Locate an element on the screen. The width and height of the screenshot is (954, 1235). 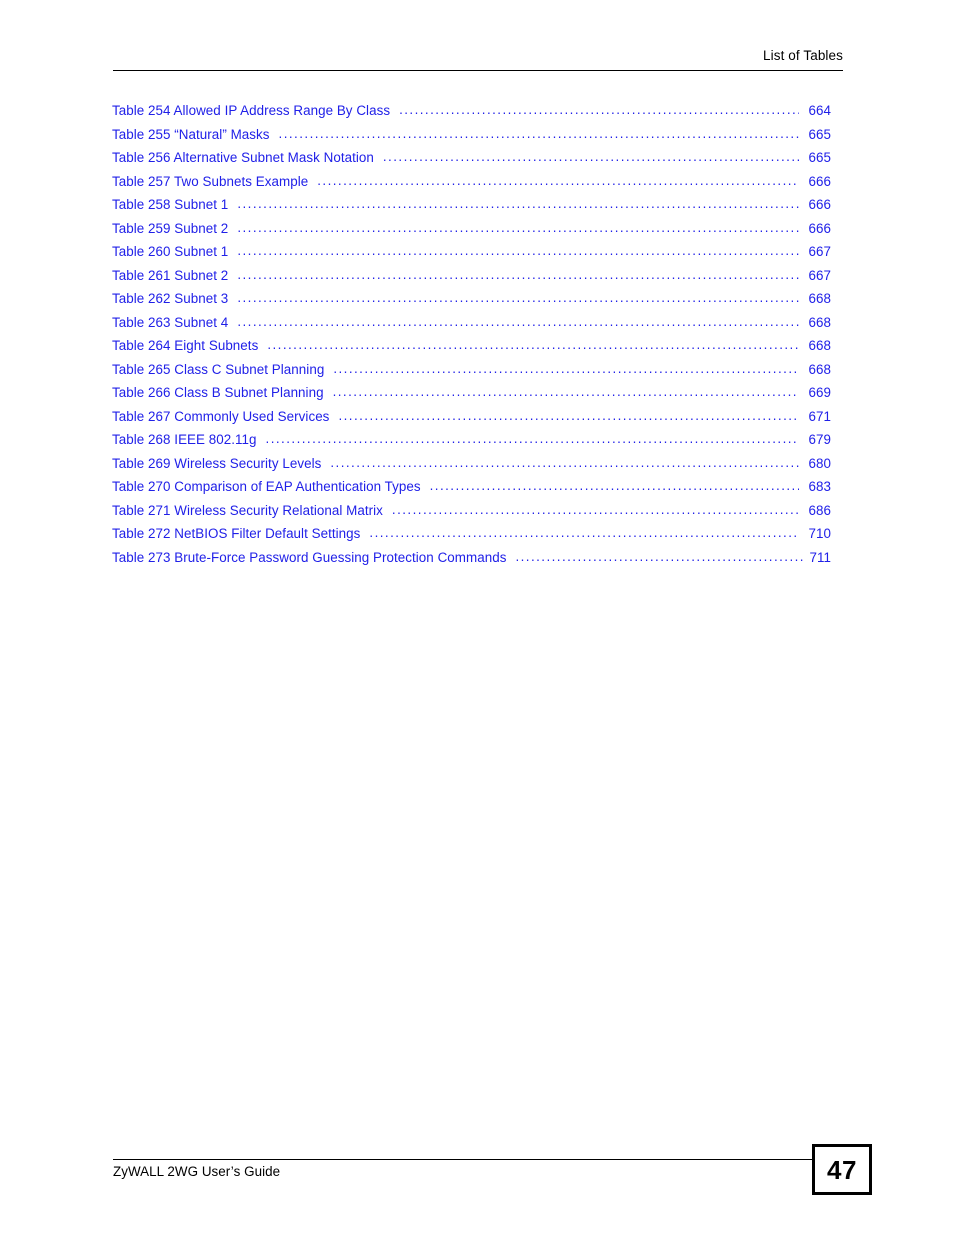
list-of-tables-entry: Table 261 Subnet 2 667 is located at coordinates (471, 280).